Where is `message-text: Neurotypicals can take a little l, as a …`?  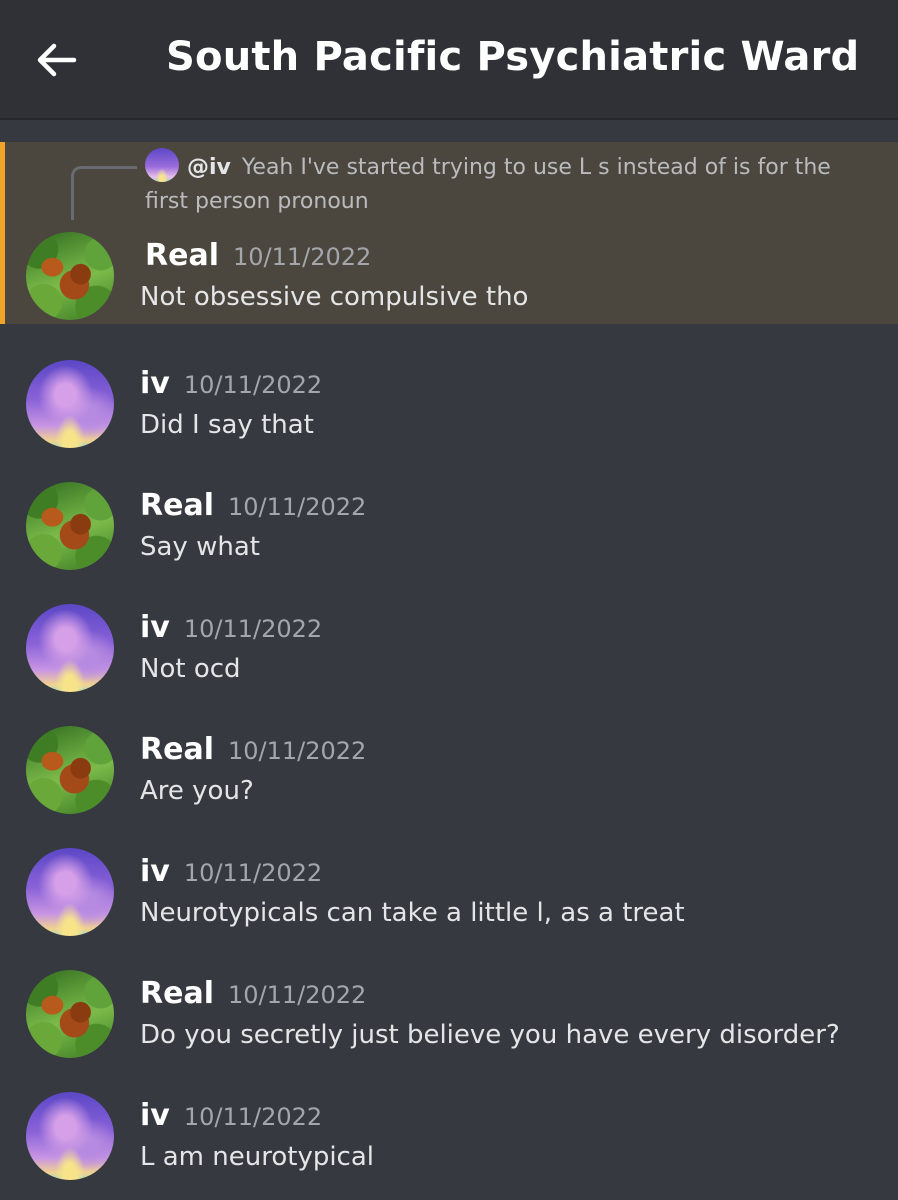
message-text: Neurotypicals can take a little l, as a … is located at coordinates (412, 913).